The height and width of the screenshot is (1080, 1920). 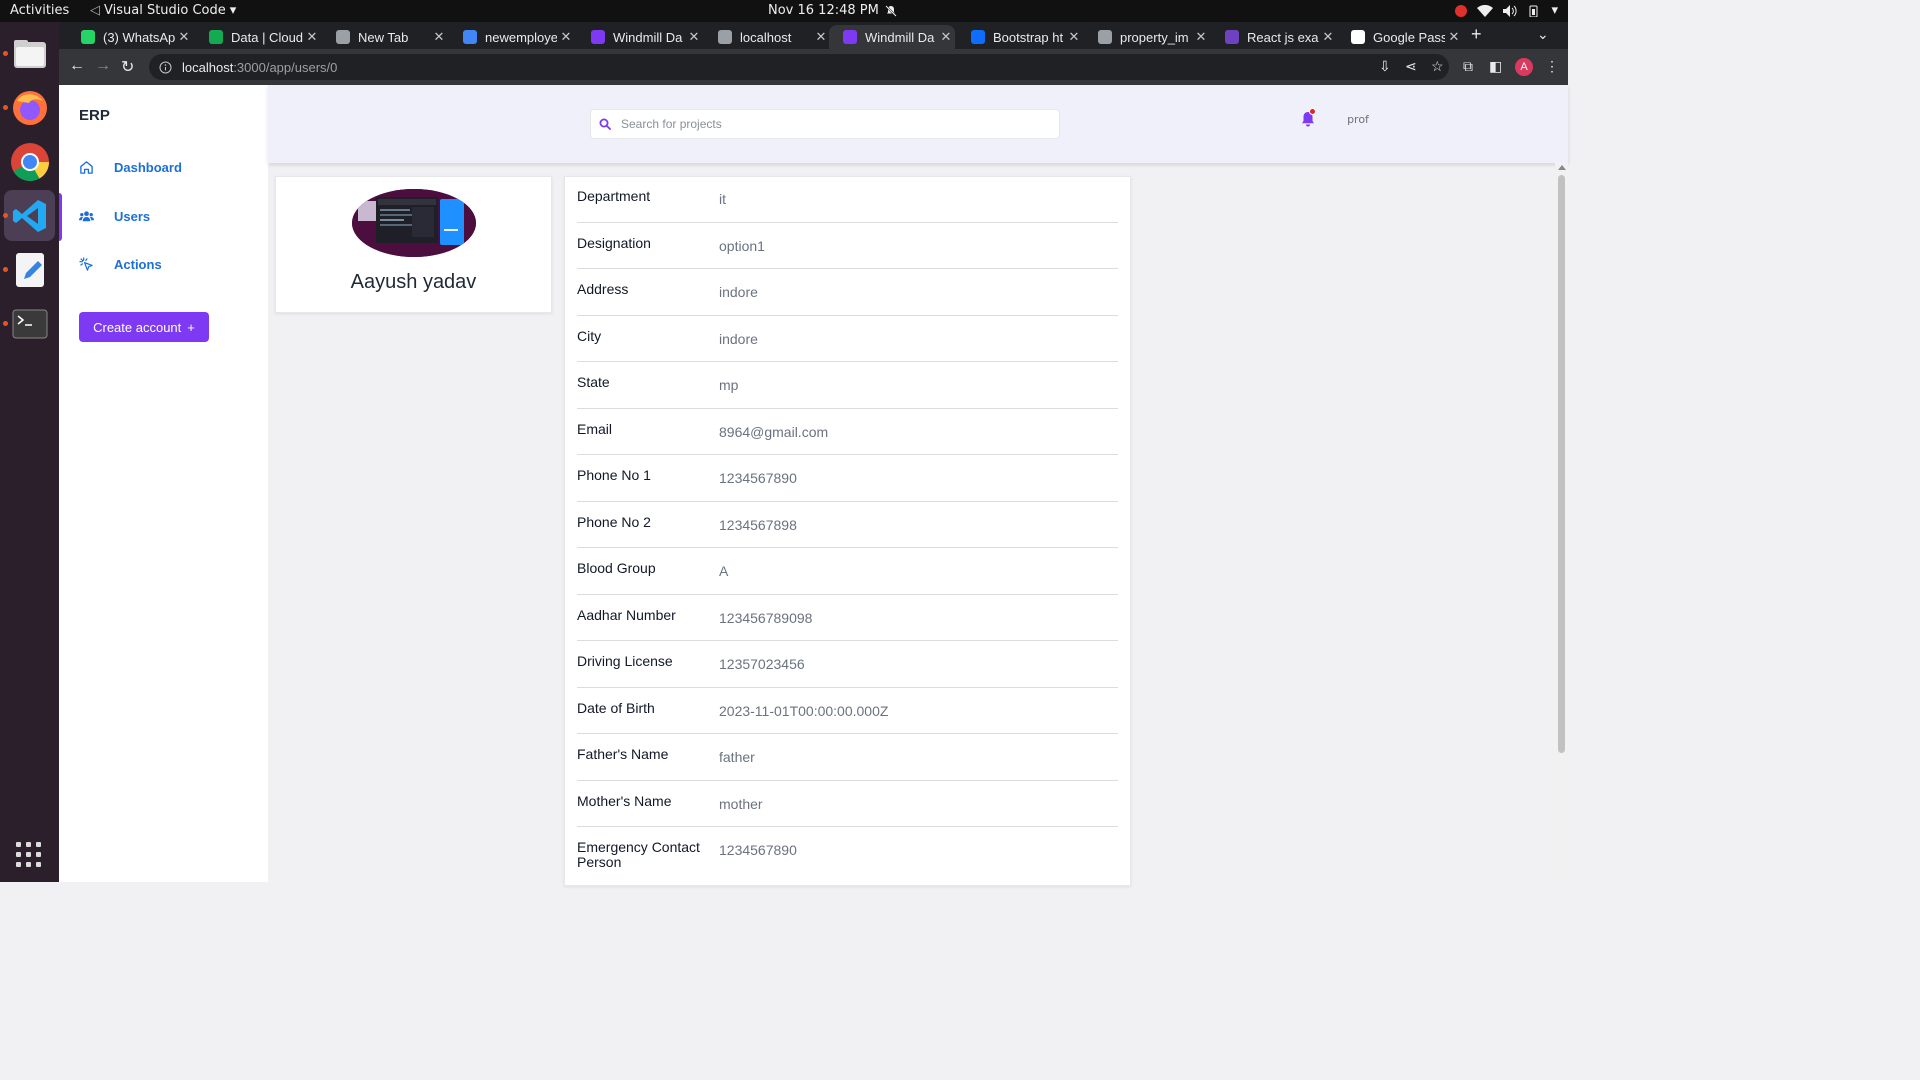 I want to click on back-arrow-icon: ←, so click(x=77, y=66).